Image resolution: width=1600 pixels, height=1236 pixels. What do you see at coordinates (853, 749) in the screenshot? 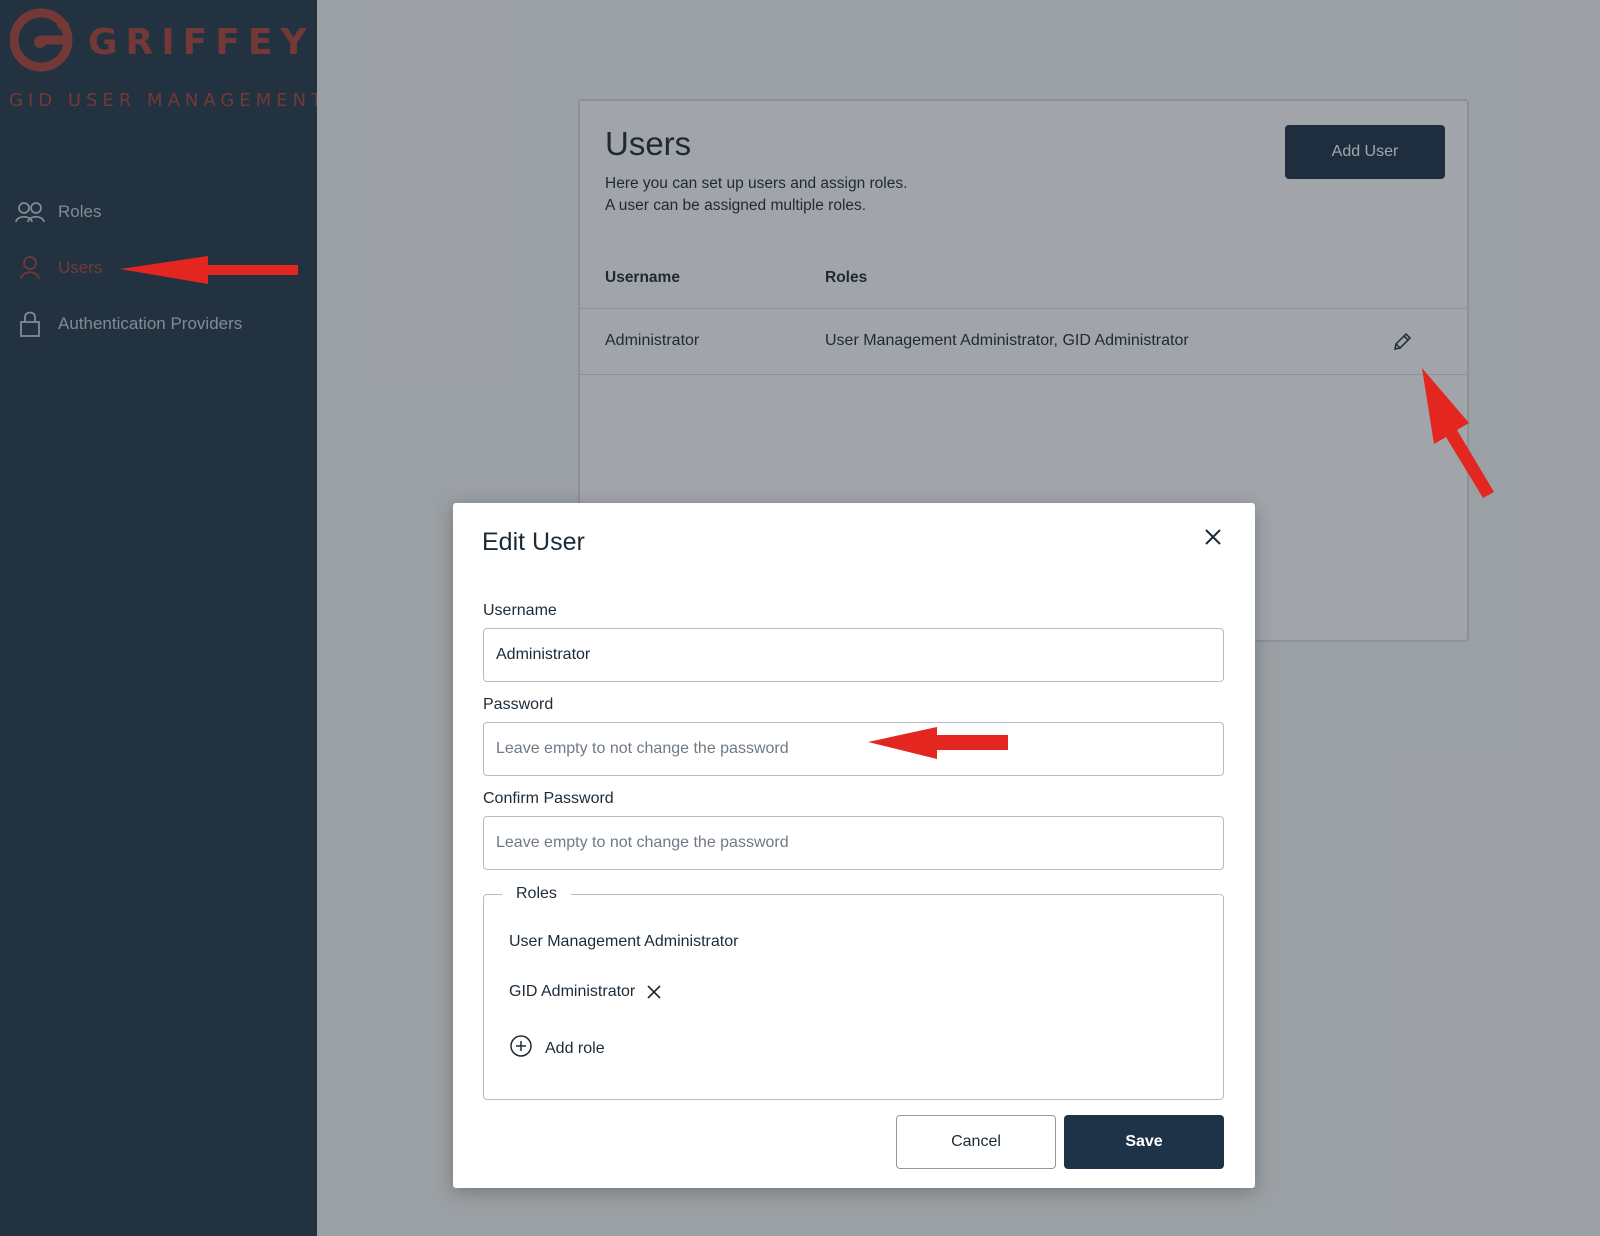
I see `password-field` at bounding box center [853, 749].